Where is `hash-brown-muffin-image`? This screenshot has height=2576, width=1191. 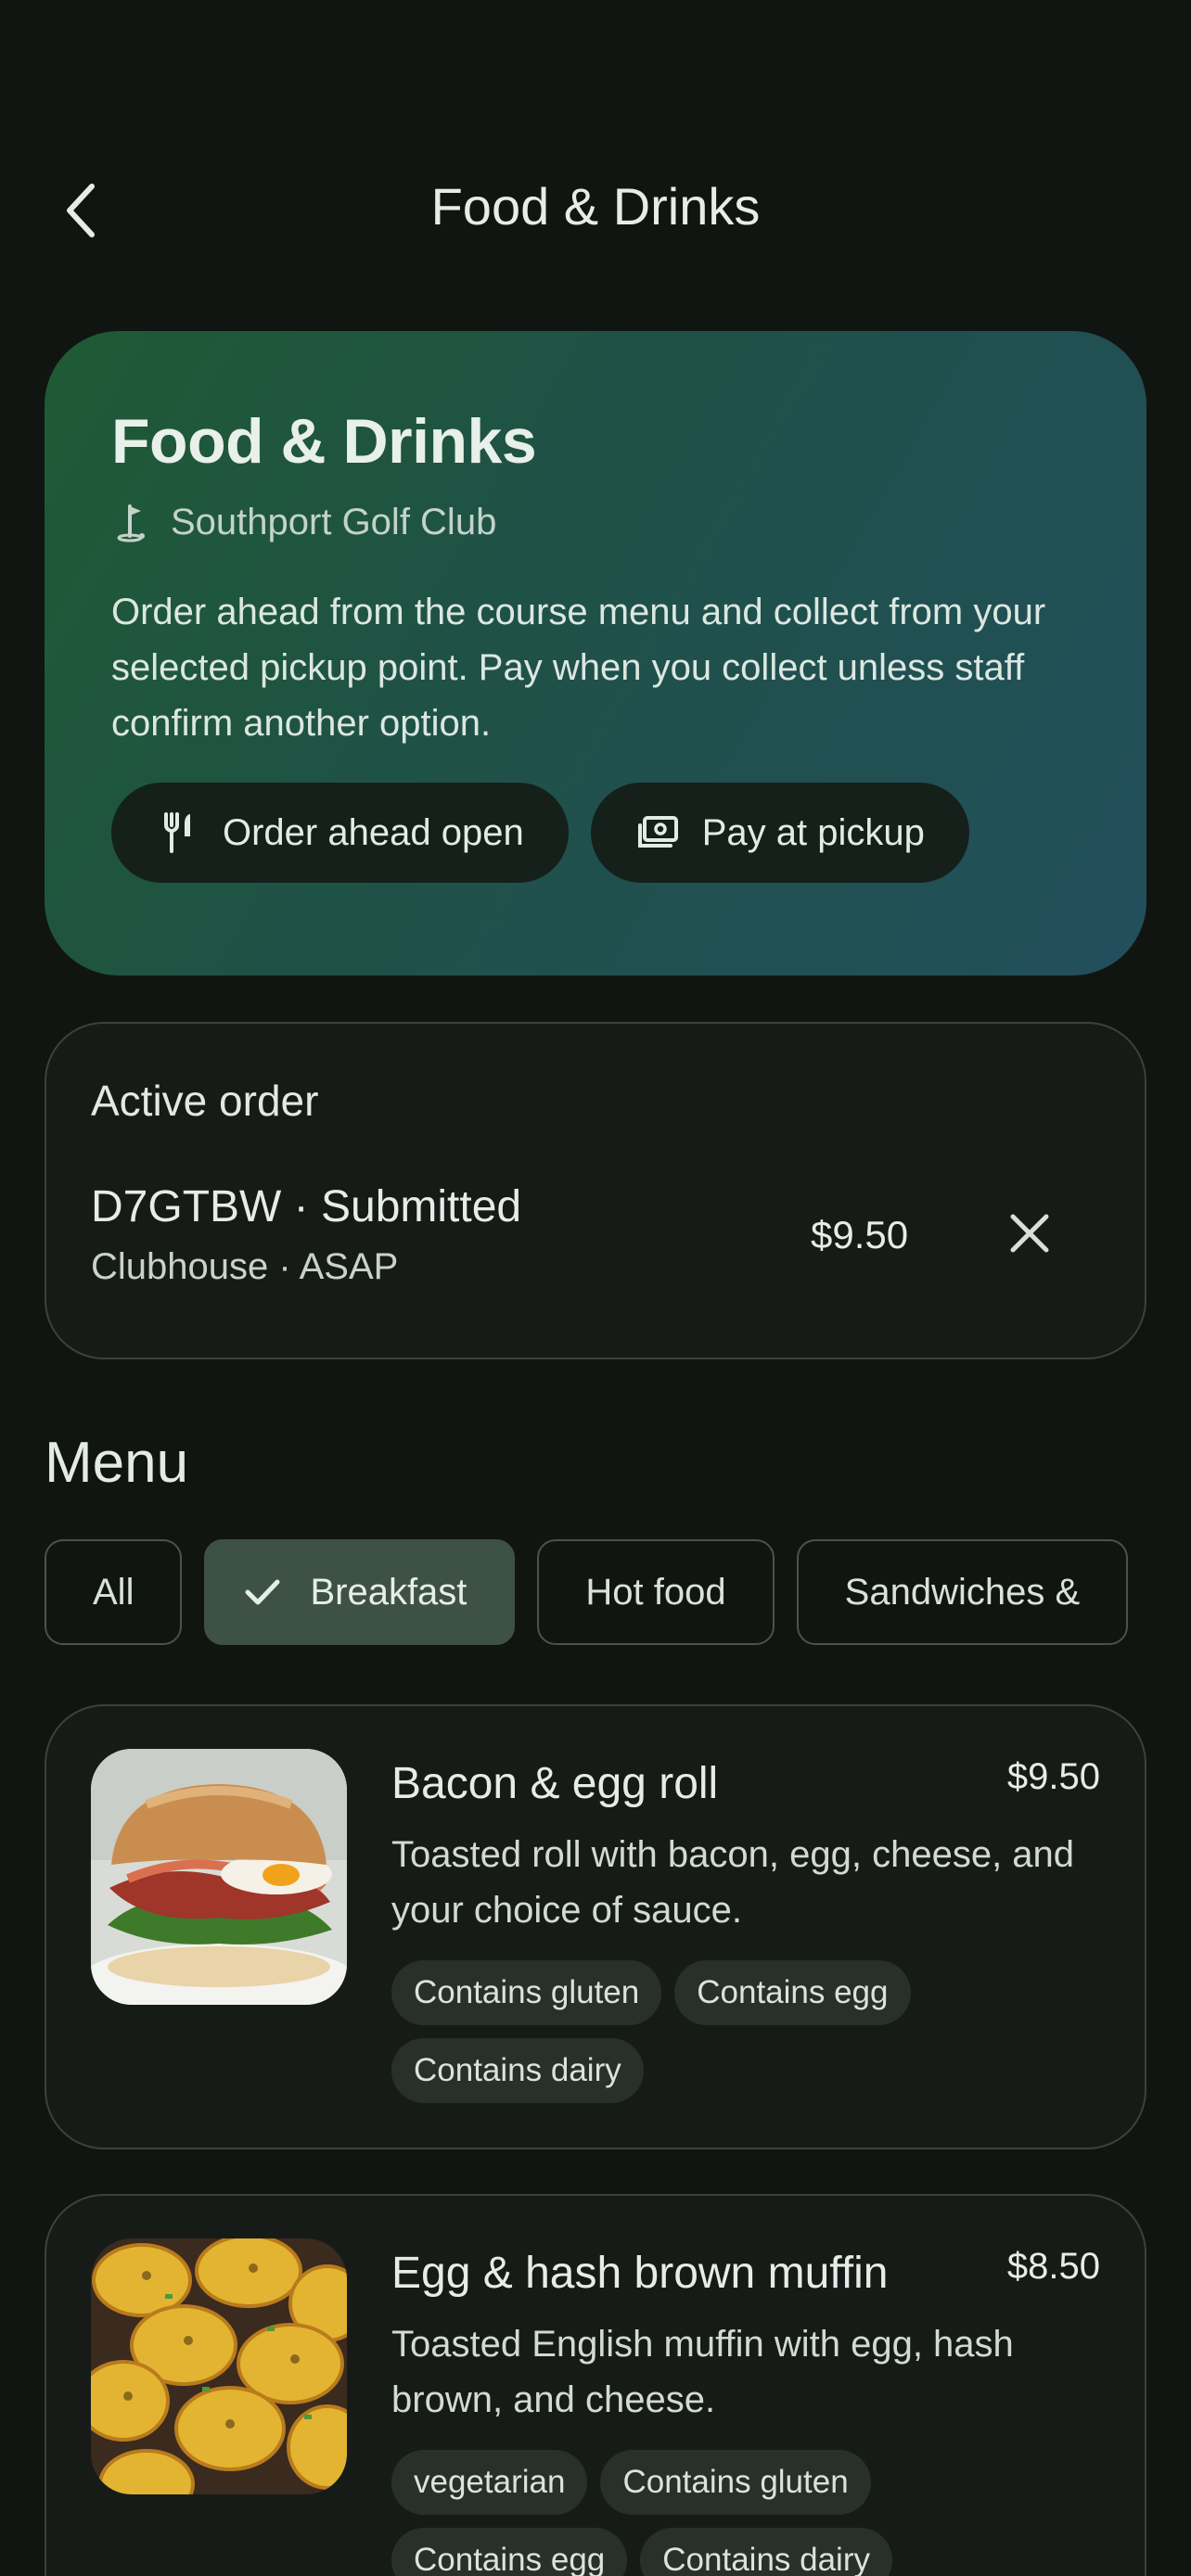
hash-brown-muffin-image is located at coordinates (219, 2366).